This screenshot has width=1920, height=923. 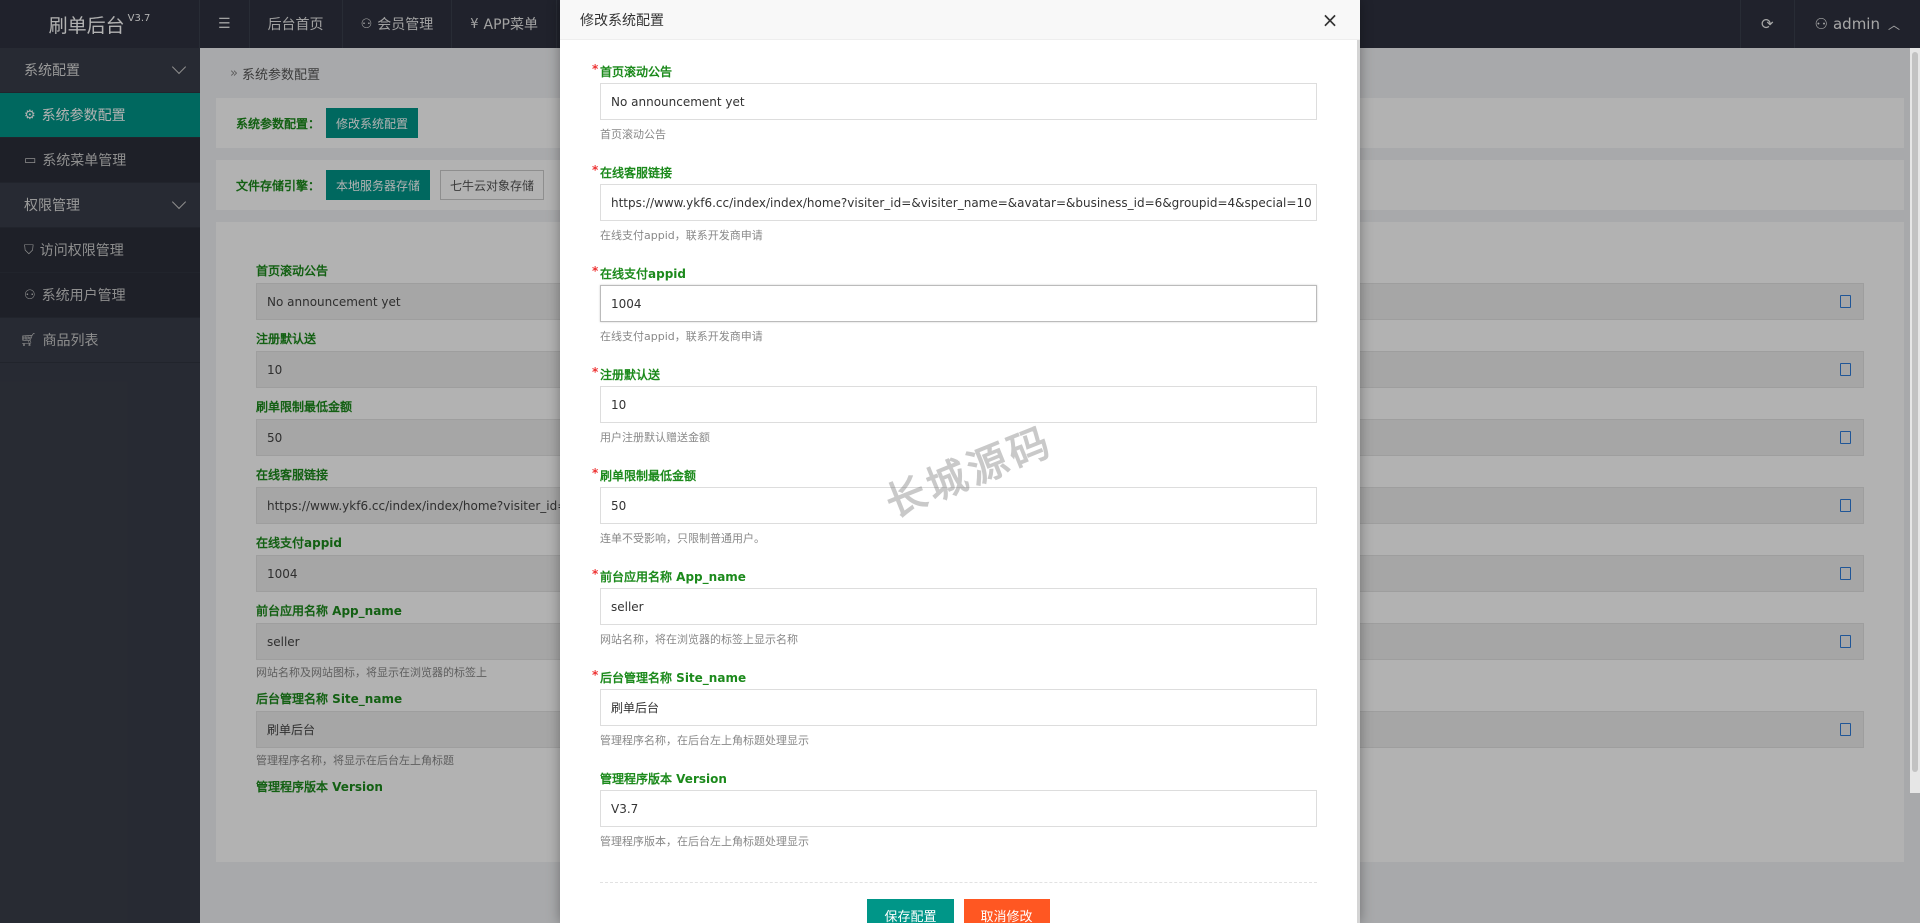 I want to click on modal-field-appid: * 在线支付appid 1004 在线支付appid，联系开发商申请, so click(x=956, y=315).